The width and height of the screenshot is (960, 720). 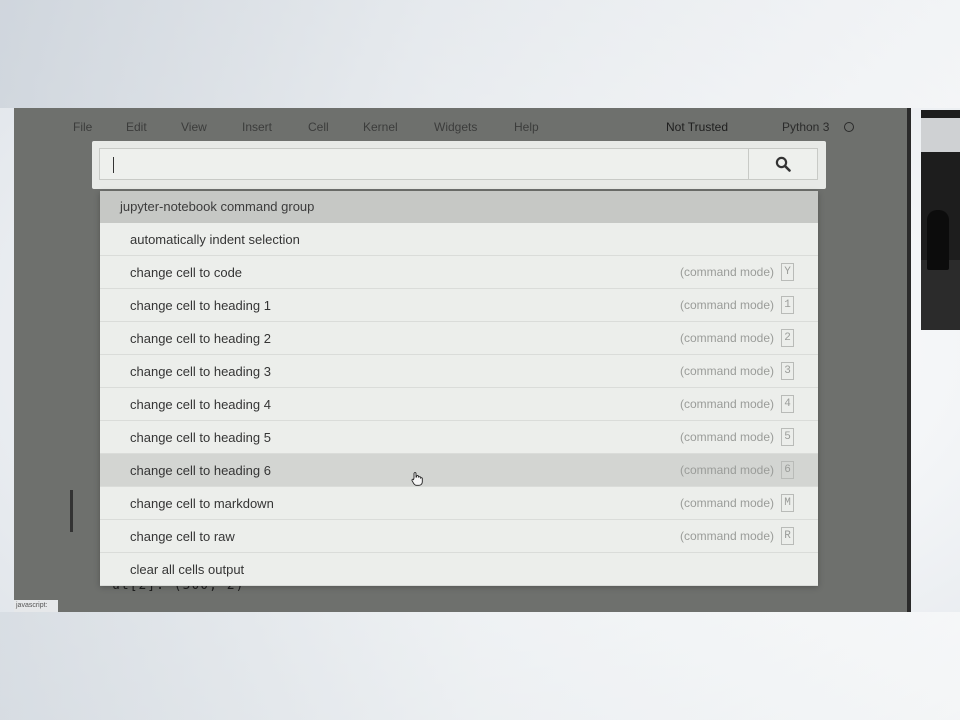 I want to click on command-group-header: jupyter-notebook command group, so click(x=459, y=207).